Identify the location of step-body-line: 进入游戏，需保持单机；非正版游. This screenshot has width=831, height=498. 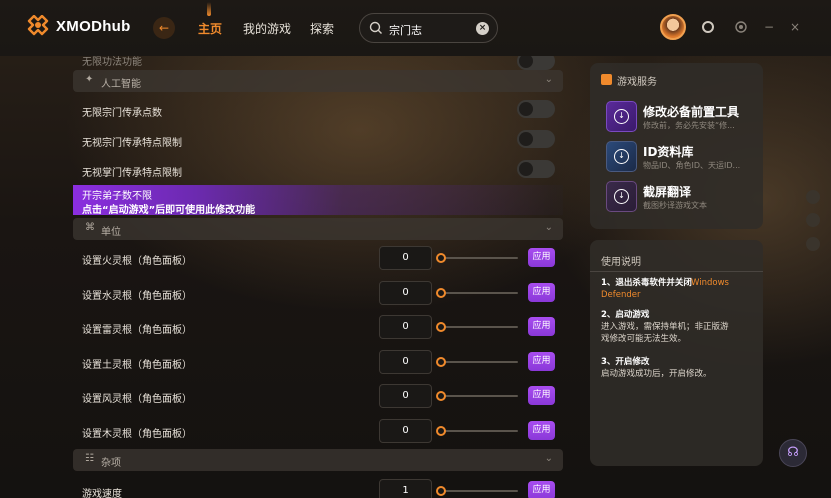
(665, 327).